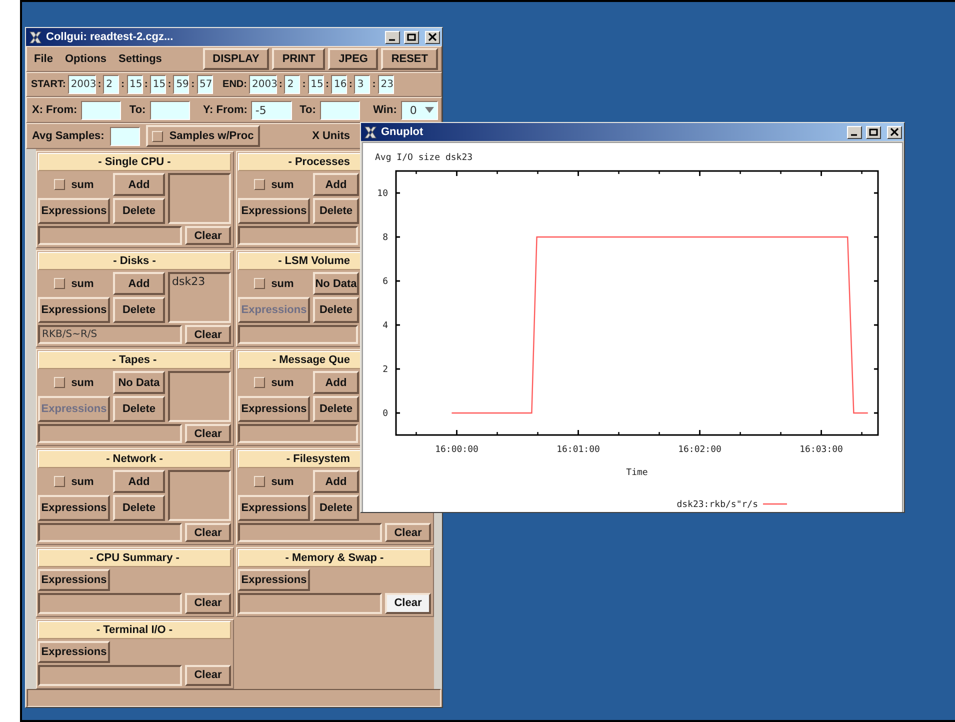 The height and width of the screenshot is (722, 955). I want to click on list-box: dsk23, so click(199, 297).